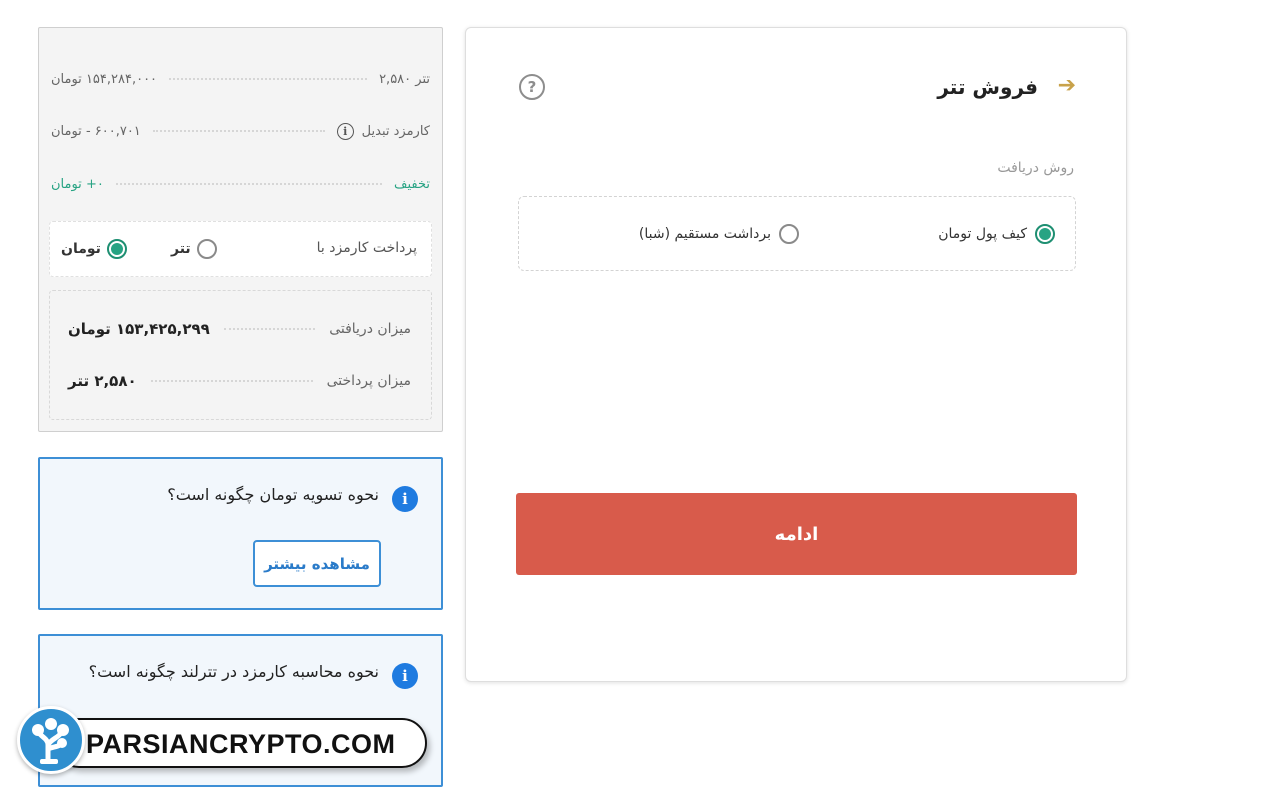 The image size is (1280, 800). I want to click on help-question-fee-calc: نحوه محاسبه کارمزد در تترلند چگونه است؟, so click(233, 671).